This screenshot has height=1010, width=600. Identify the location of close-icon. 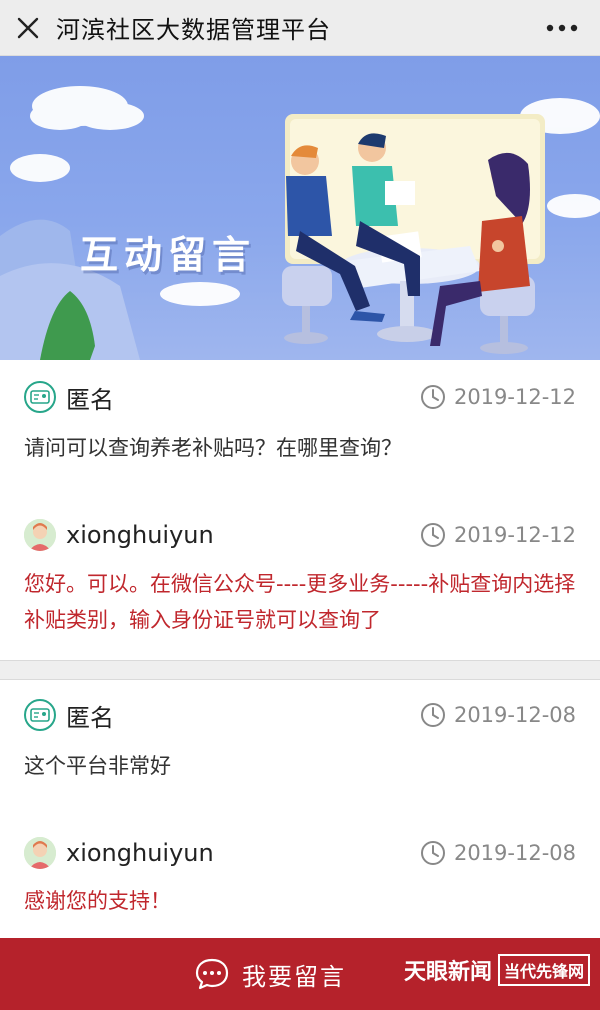
(28, 27).